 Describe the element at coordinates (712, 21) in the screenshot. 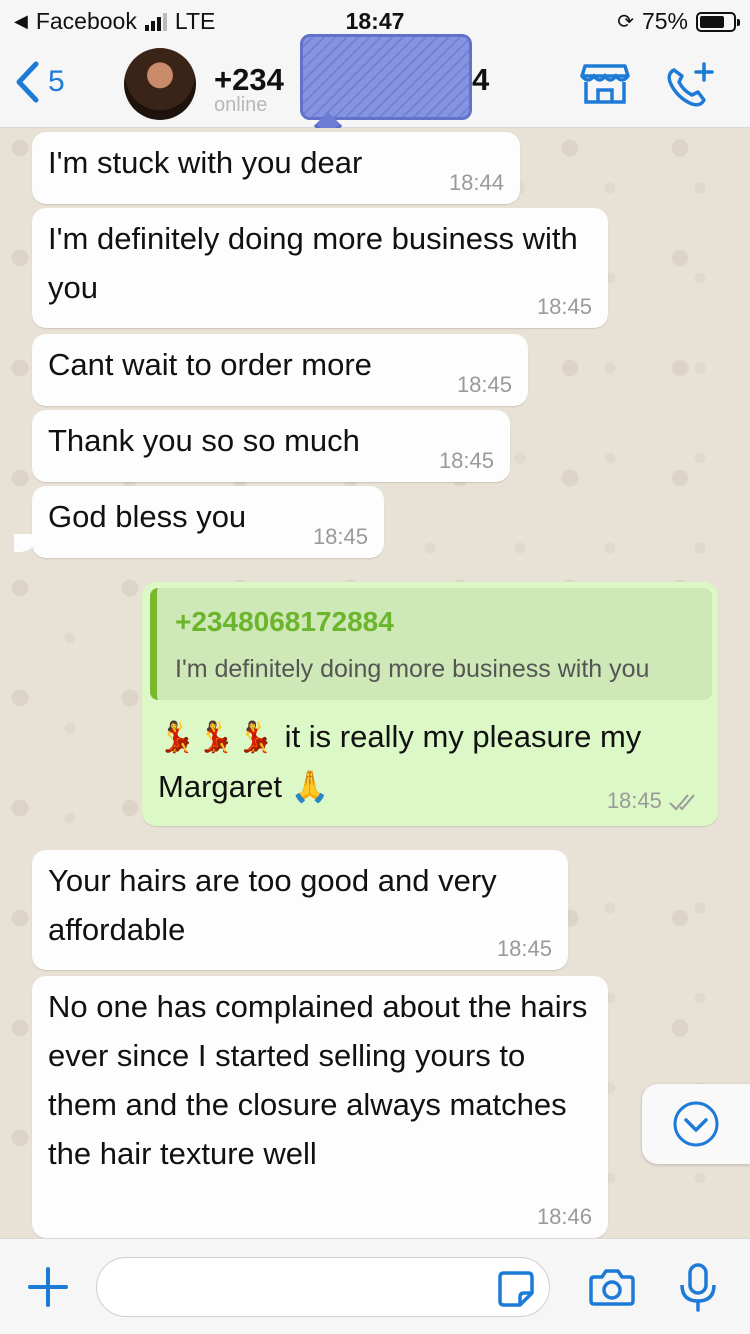

I see `battery-fill` at that location.